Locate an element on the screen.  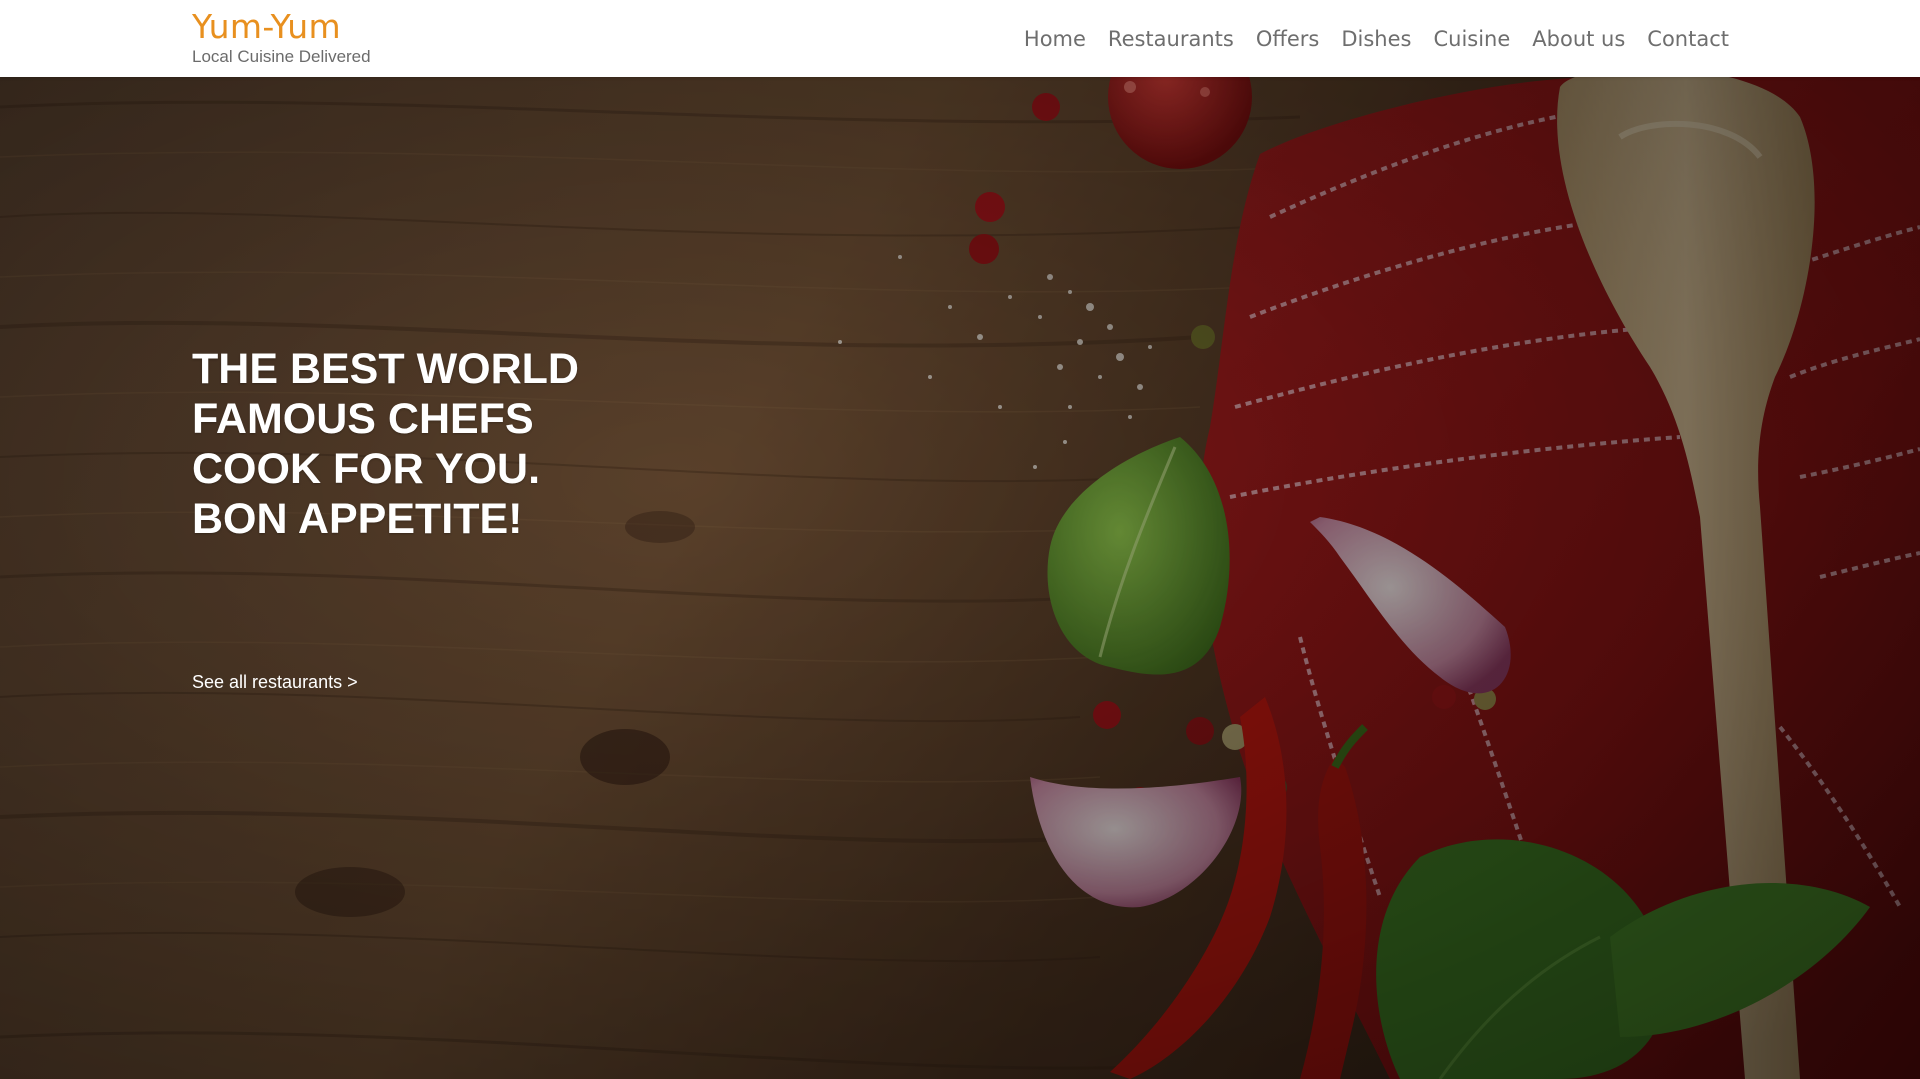
nav-contact: Contact is located at coordinates (1682, 39).